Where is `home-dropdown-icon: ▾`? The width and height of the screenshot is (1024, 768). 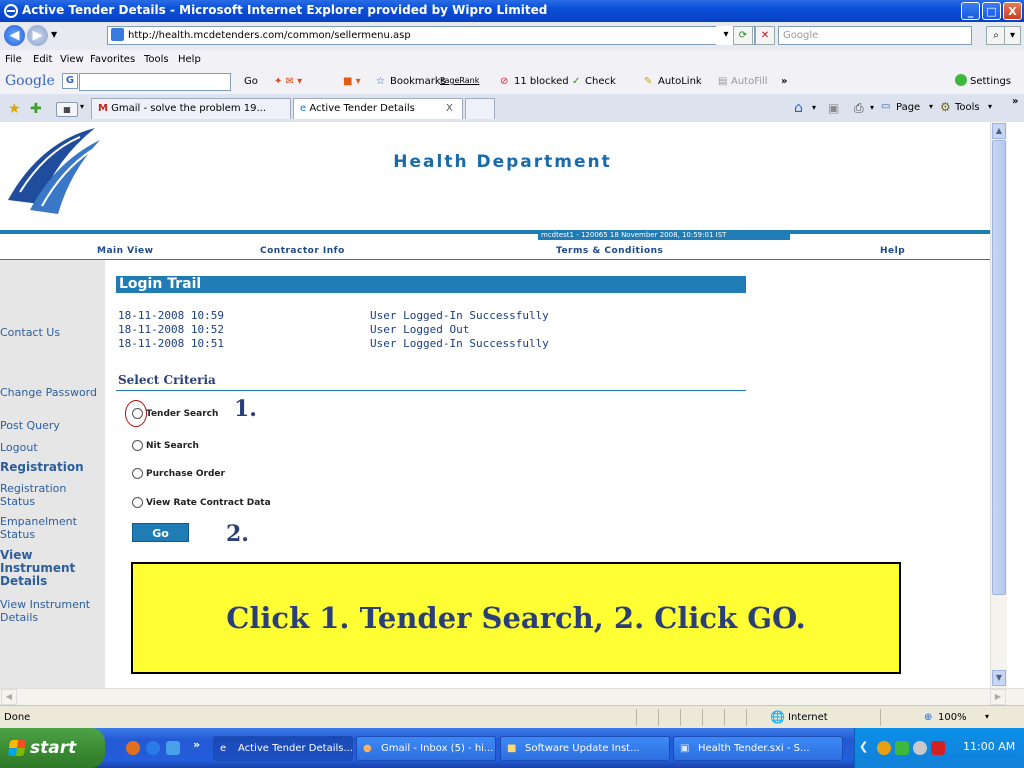 home-dropdown-icon: ▾ is located at coordinates (814, 107).